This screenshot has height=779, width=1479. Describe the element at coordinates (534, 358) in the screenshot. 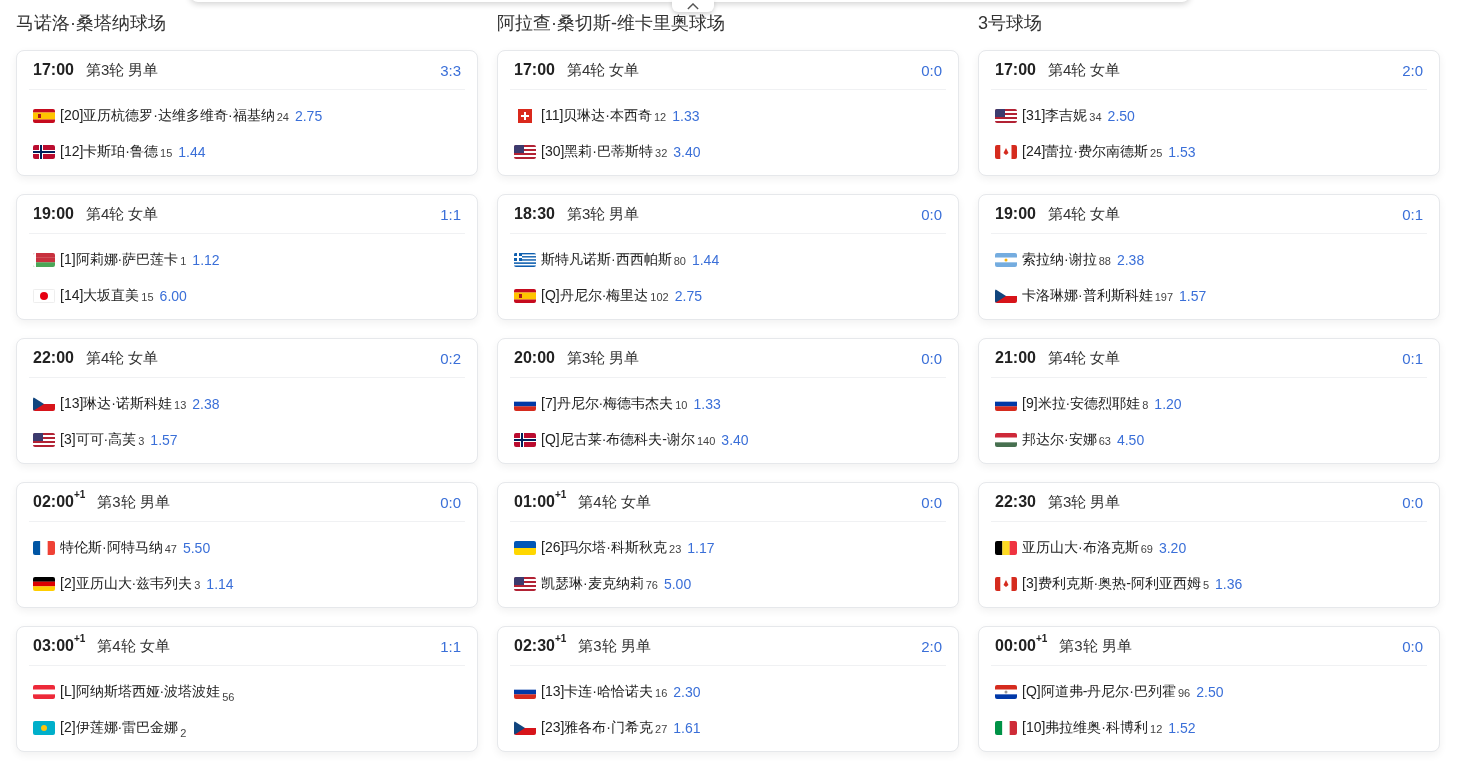

I see `match-time: 20:00` at that location.